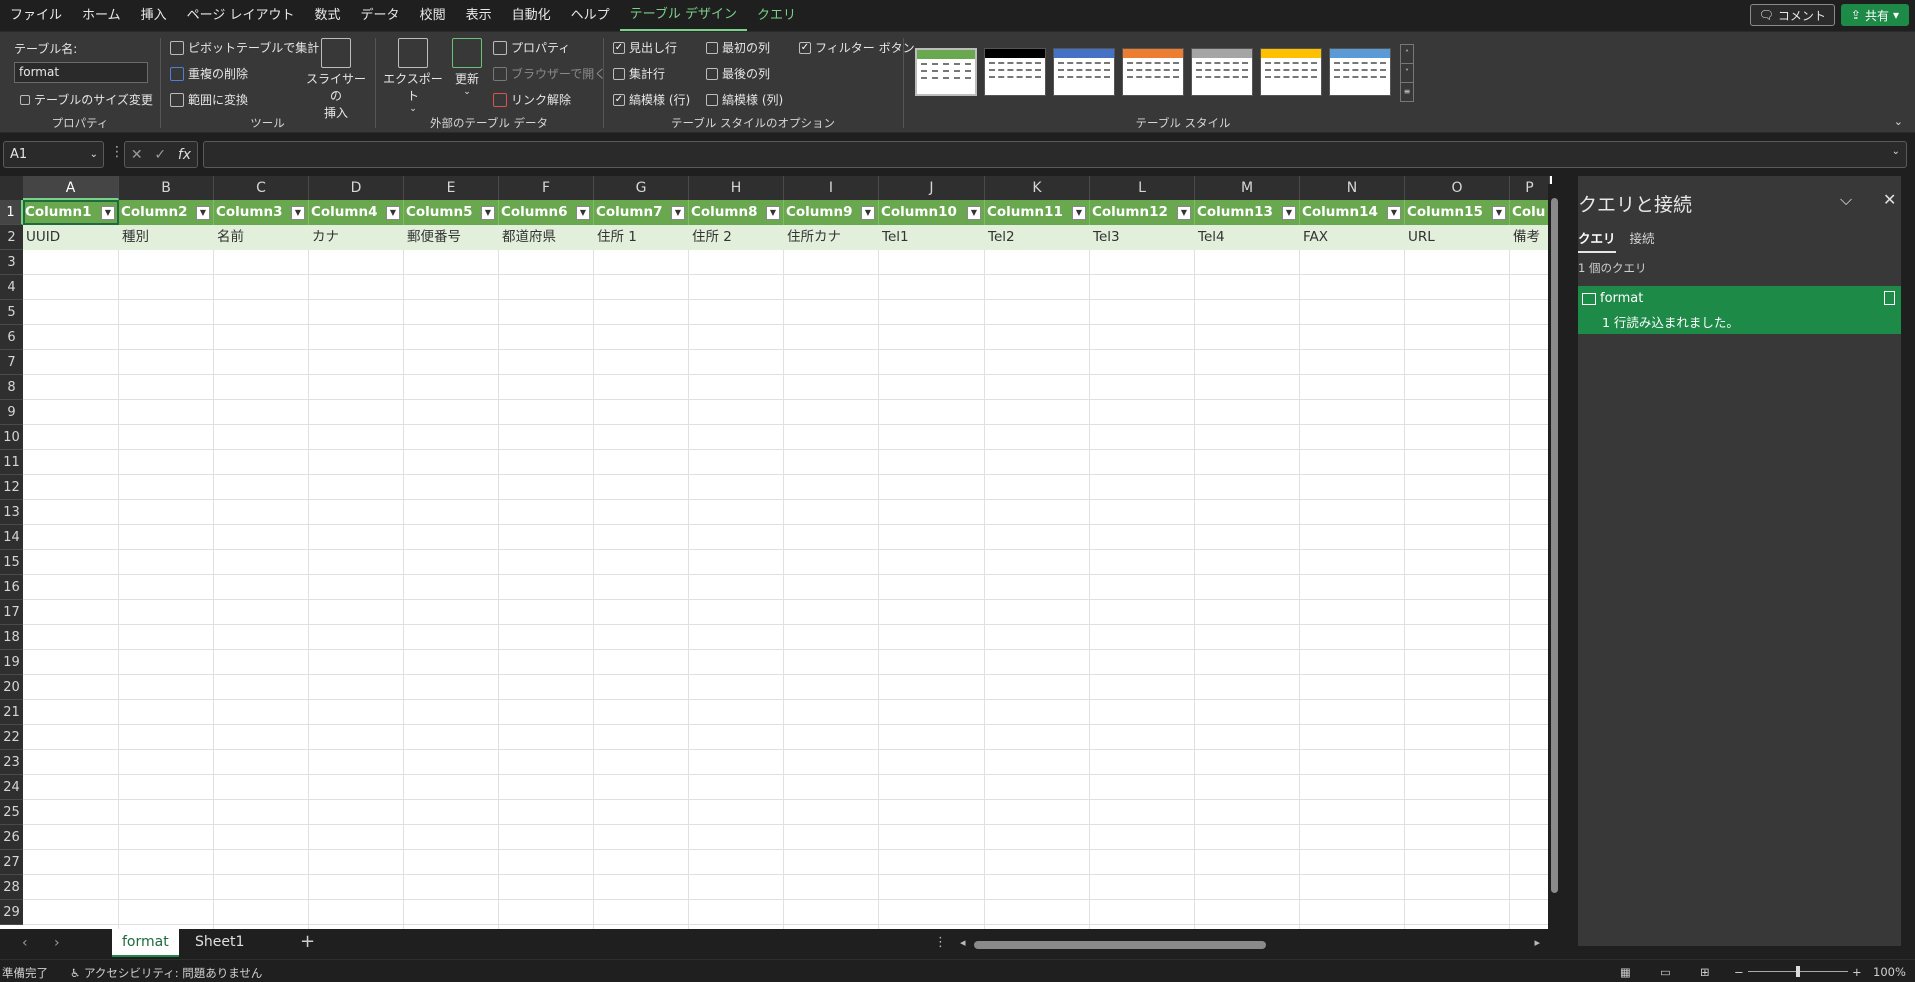 The width and height of the screenshot is (1915, 982). What do you see at coordinates (549, 73) in the screenshot?
I see `open-in-browser-button: ブラウザーで開く` at bounding box center [549, 73].